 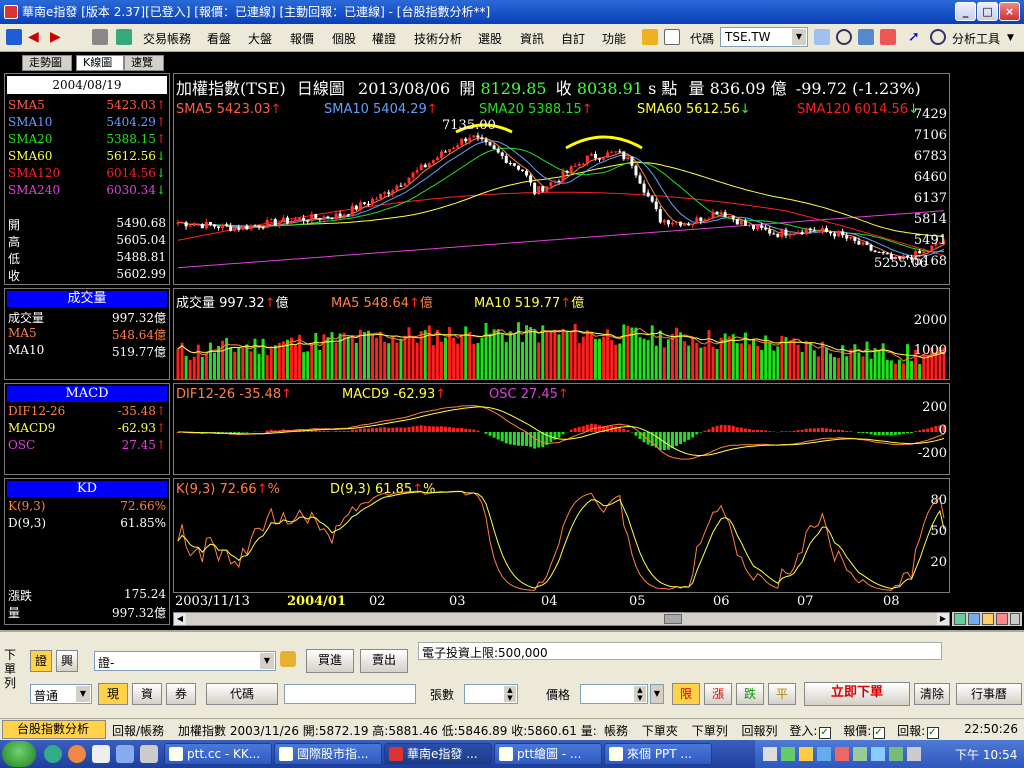 I want to click on alert-icon, so click(x=888, y=37).